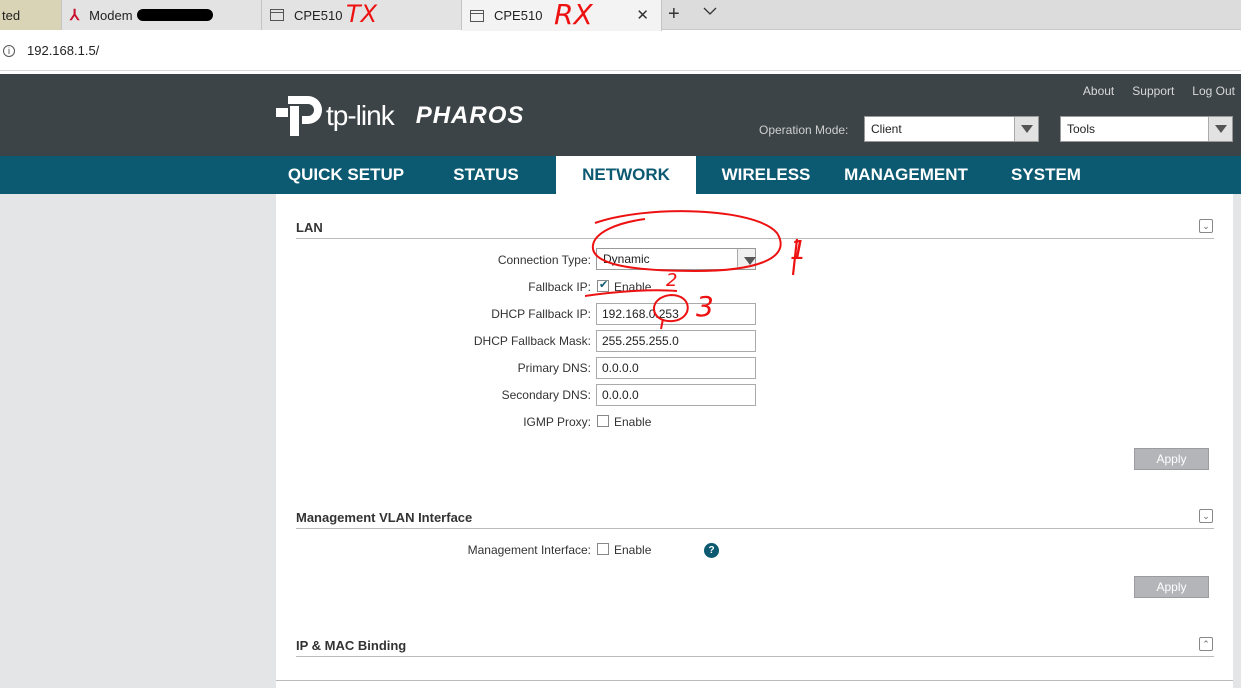 The image size is (1241, 688). Describe the element at coordinates (633, 550) in the screenshot. I see `management-interface-enable-label: Enable` at that location.